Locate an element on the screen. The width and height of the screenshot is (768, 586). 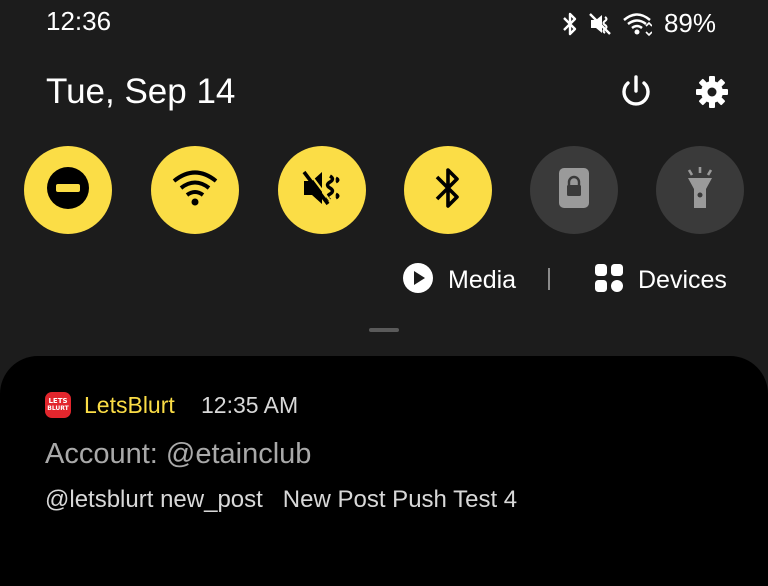
tile-sound-mode is located at coordinates (322, 190).